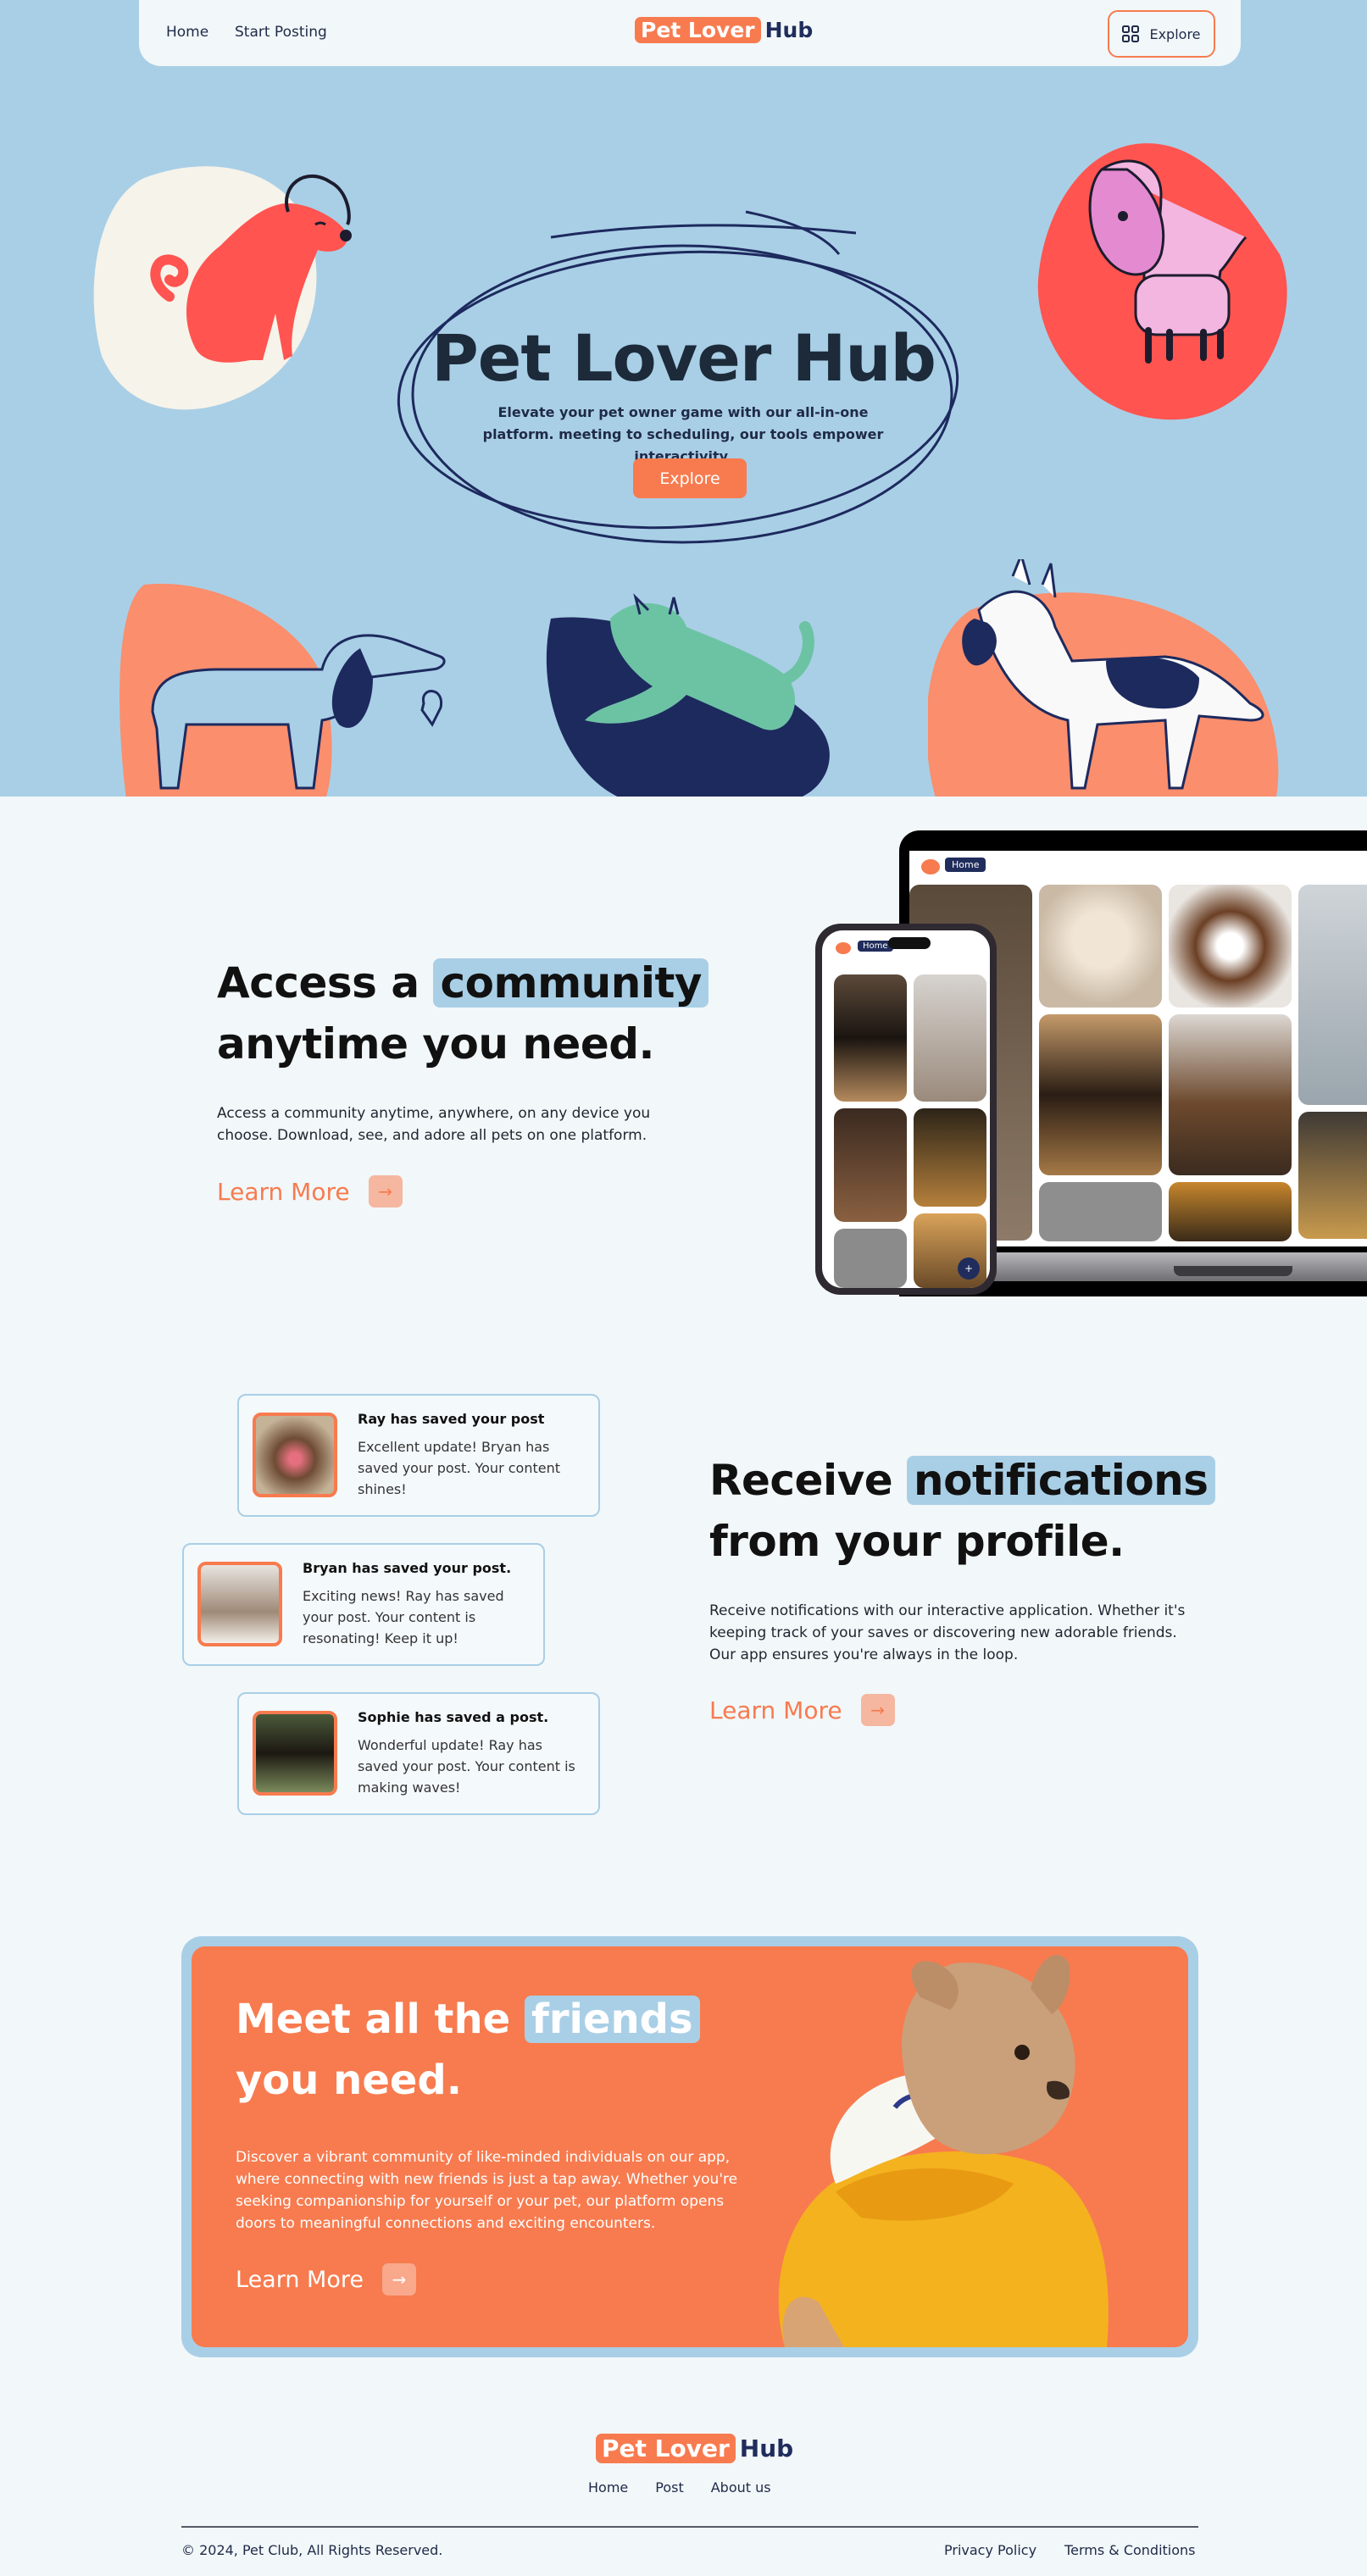  I want to click on notifications-heading-pre: Receive, so click(801, 1480).